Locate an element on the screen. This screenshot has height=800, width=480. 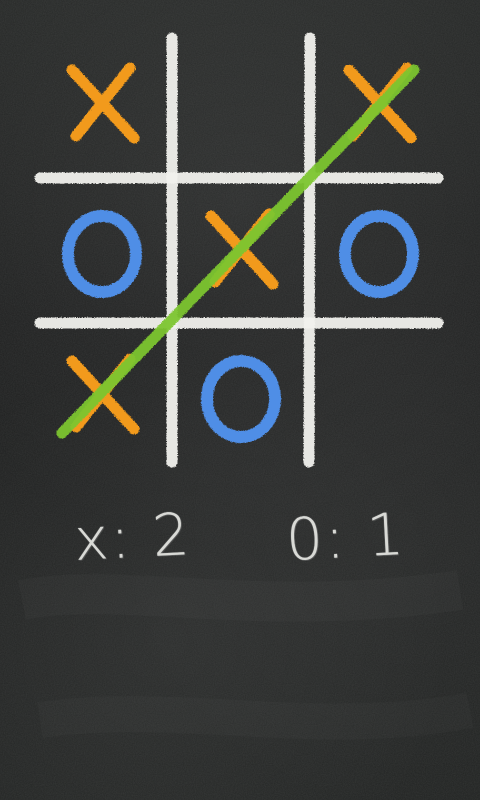
board-cell-r2-c1 is located at coordinates (103, 247).